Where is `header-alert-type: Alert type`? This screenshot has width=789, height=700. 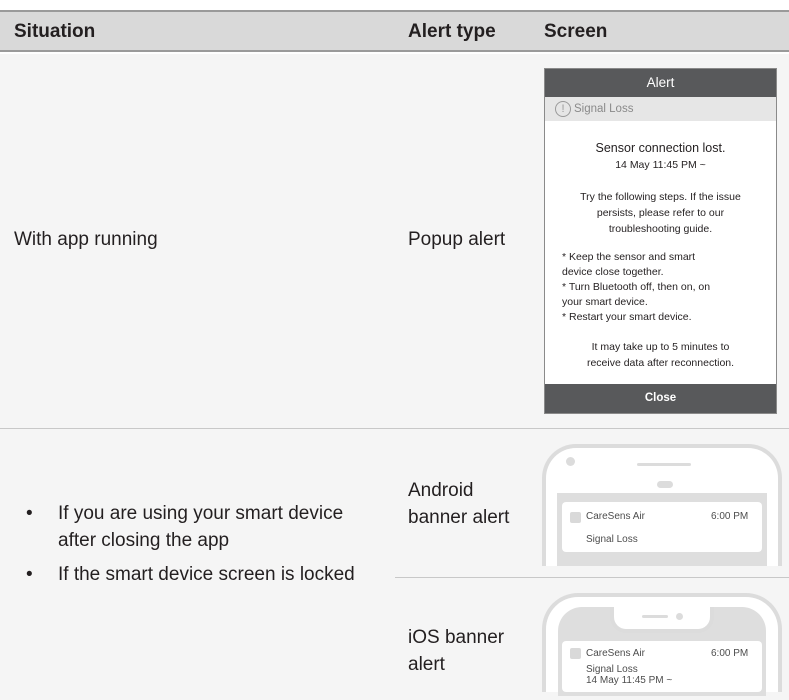
header-alert-type: Alert type is located at coordinates (452, 31).